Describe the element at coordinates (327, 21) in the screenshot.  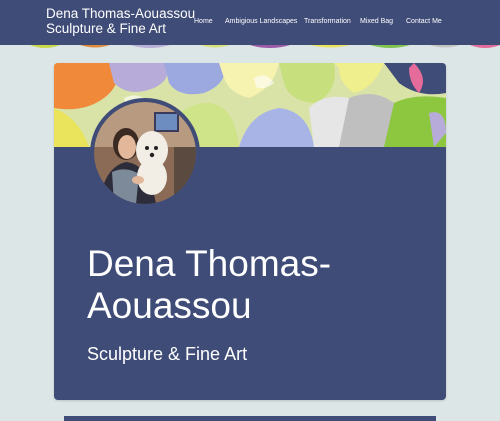
I see `nav-item-transformation: Transformation` at that location.